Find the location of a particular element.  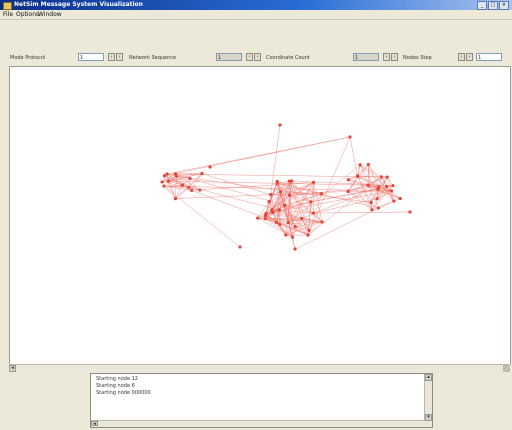

log-scroll-down-button: ▾ is located at coordinates (428, 417).